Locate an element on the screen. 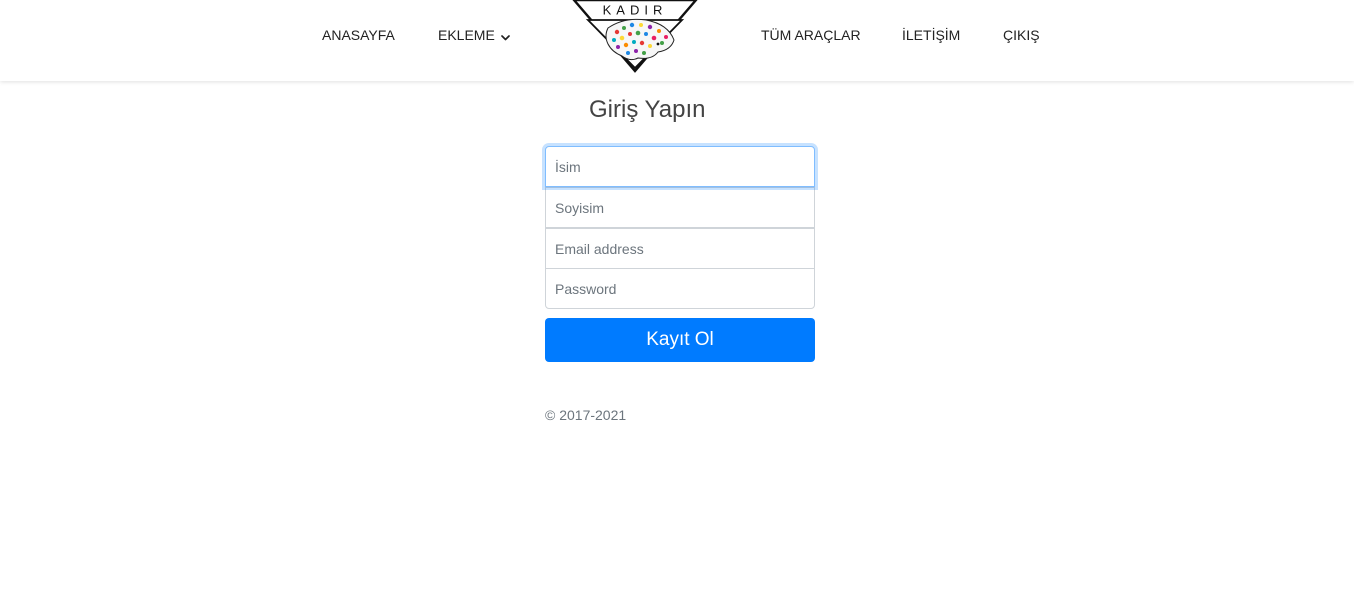 Image resolution: width=1354 pixels, height=602 pixels. nav-dropdown-ekleme: EKLEME is located at coordinates (474, 35).